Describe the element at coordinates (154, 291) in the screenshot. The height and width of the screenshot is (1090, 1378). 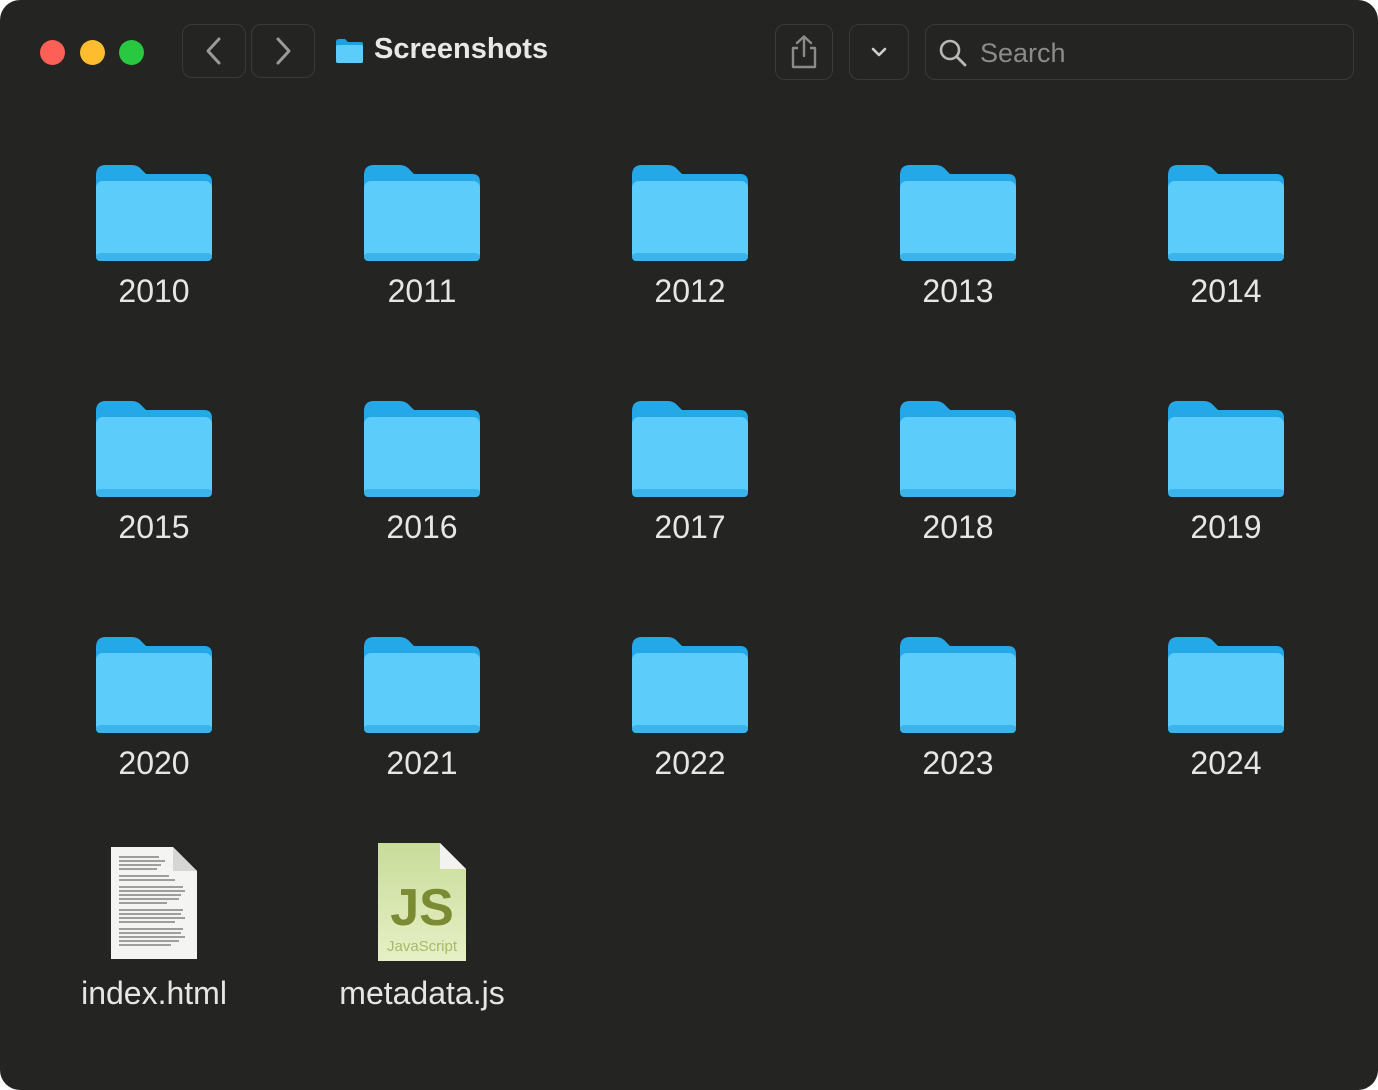
I see `item-name: 2010` at that location.